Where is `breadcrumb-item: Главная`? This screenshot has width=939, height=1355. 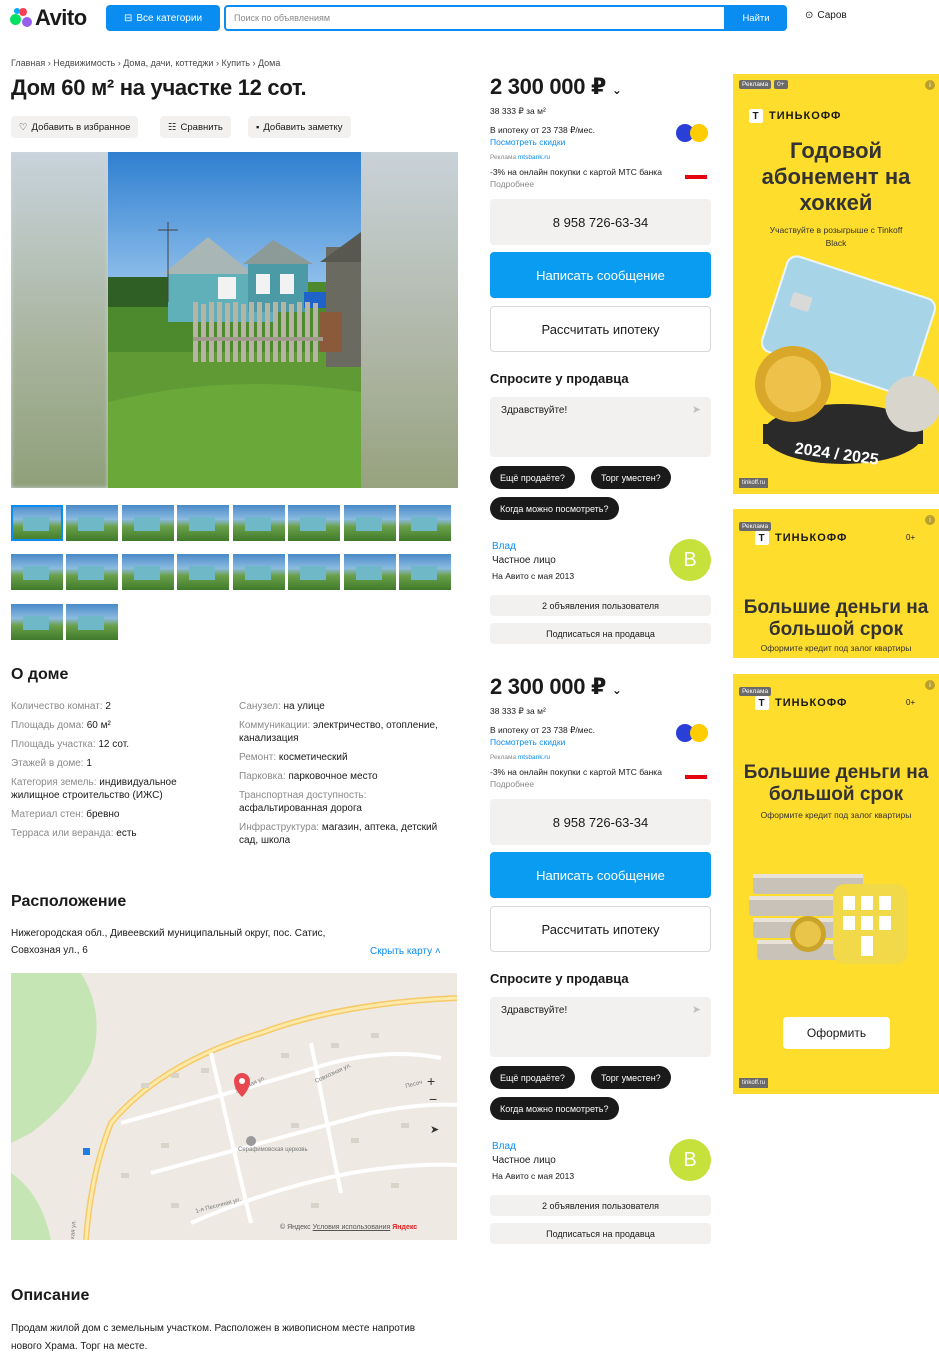 breadcrumb-item: Главная is located at coordinates (28, 63).